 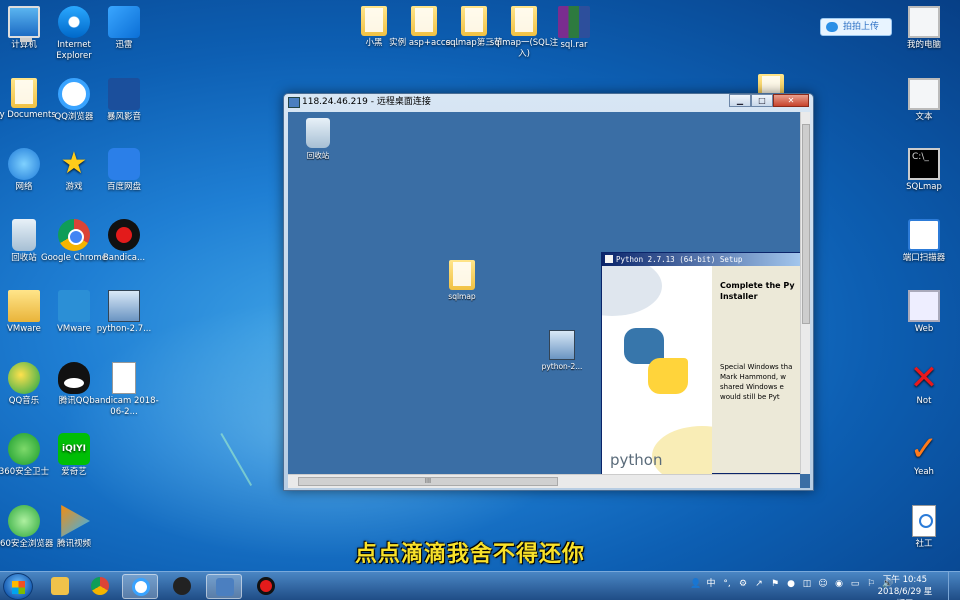 What do you see at coordinates (74, 306) in the screenshot?
I see `vmware-icon` at bounding box center [74, 306].